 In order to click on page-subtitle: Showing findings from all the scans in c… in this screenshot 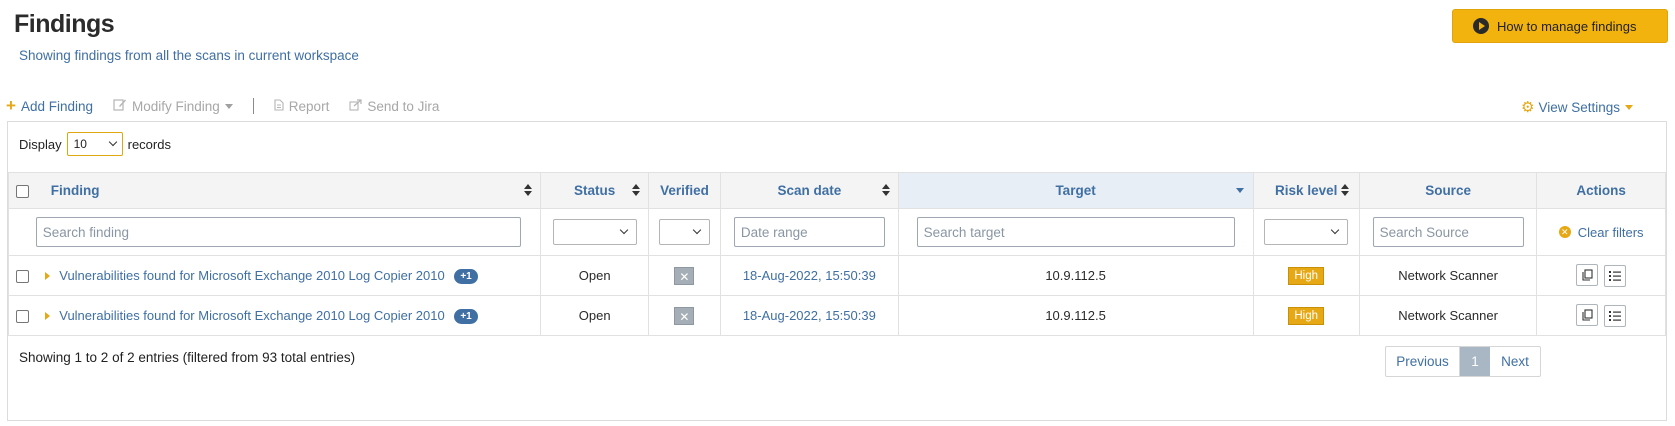, I will do `click(189, 55)`.